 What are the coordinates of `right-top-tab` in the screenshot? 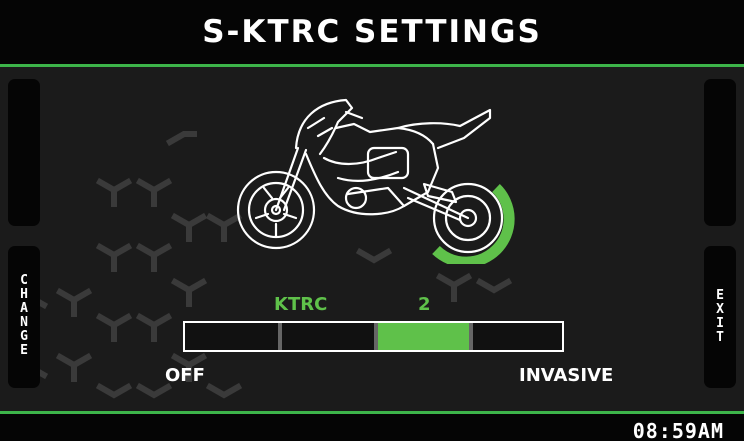 It's located at (720, 152).